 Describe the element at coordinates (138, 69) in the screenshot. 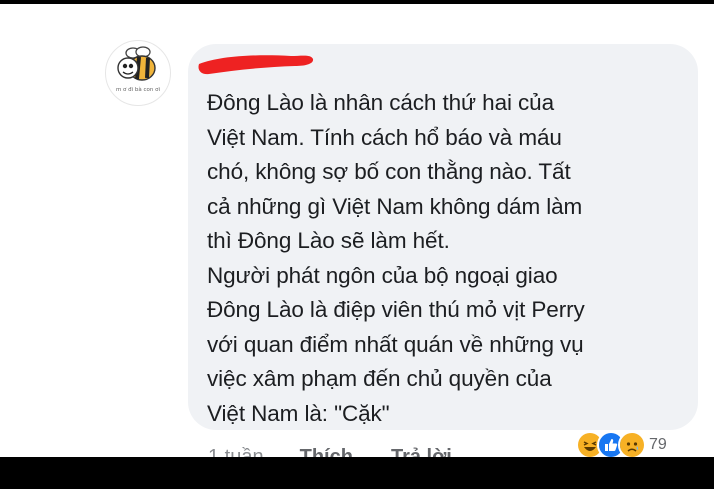

I see `bee-avatar-icon: m ơ đi bà con ơi` at that location.